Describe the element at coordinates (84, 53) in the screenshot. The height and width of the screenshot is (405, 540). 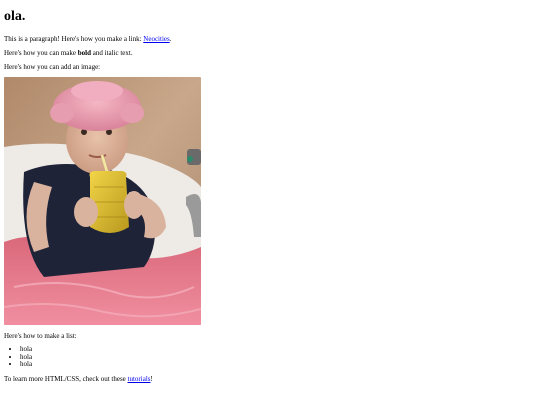
I see `bold-text: bold` at that location.